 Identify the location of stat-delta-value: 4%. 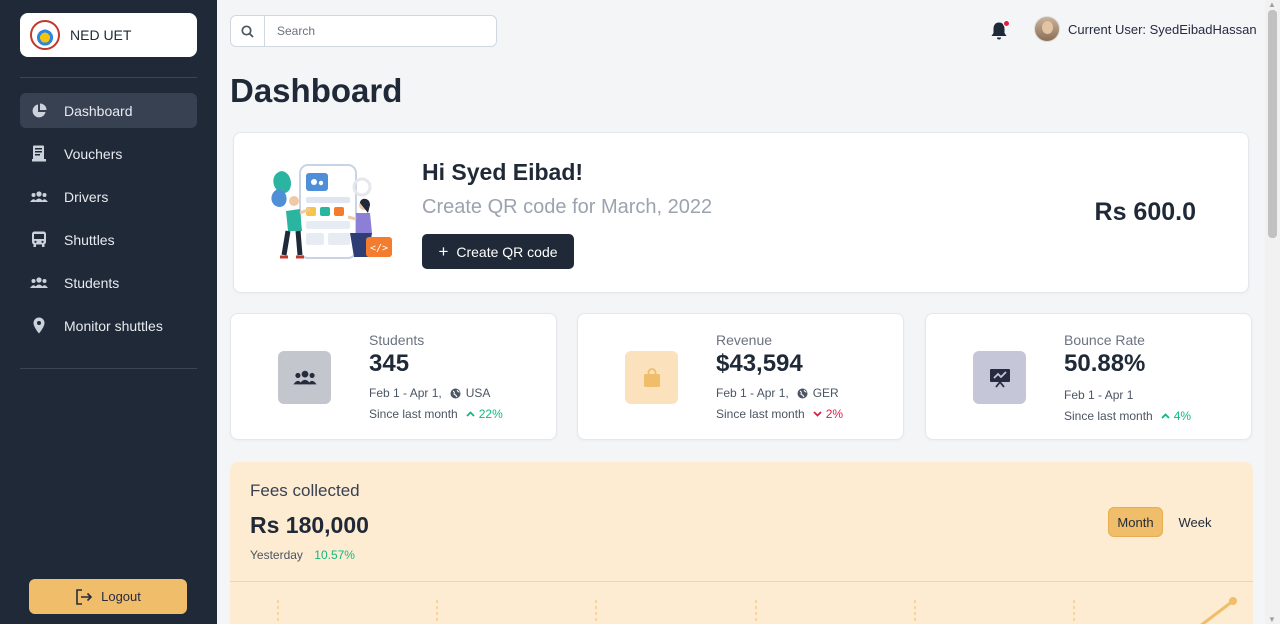
(1182, 416).